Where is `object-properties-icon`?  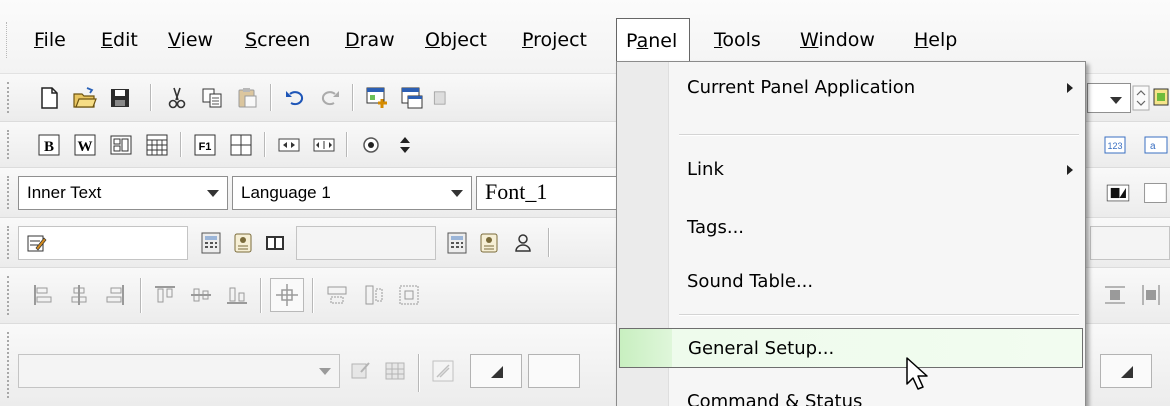 object-properties-icon is located at coordinates (361, 371).